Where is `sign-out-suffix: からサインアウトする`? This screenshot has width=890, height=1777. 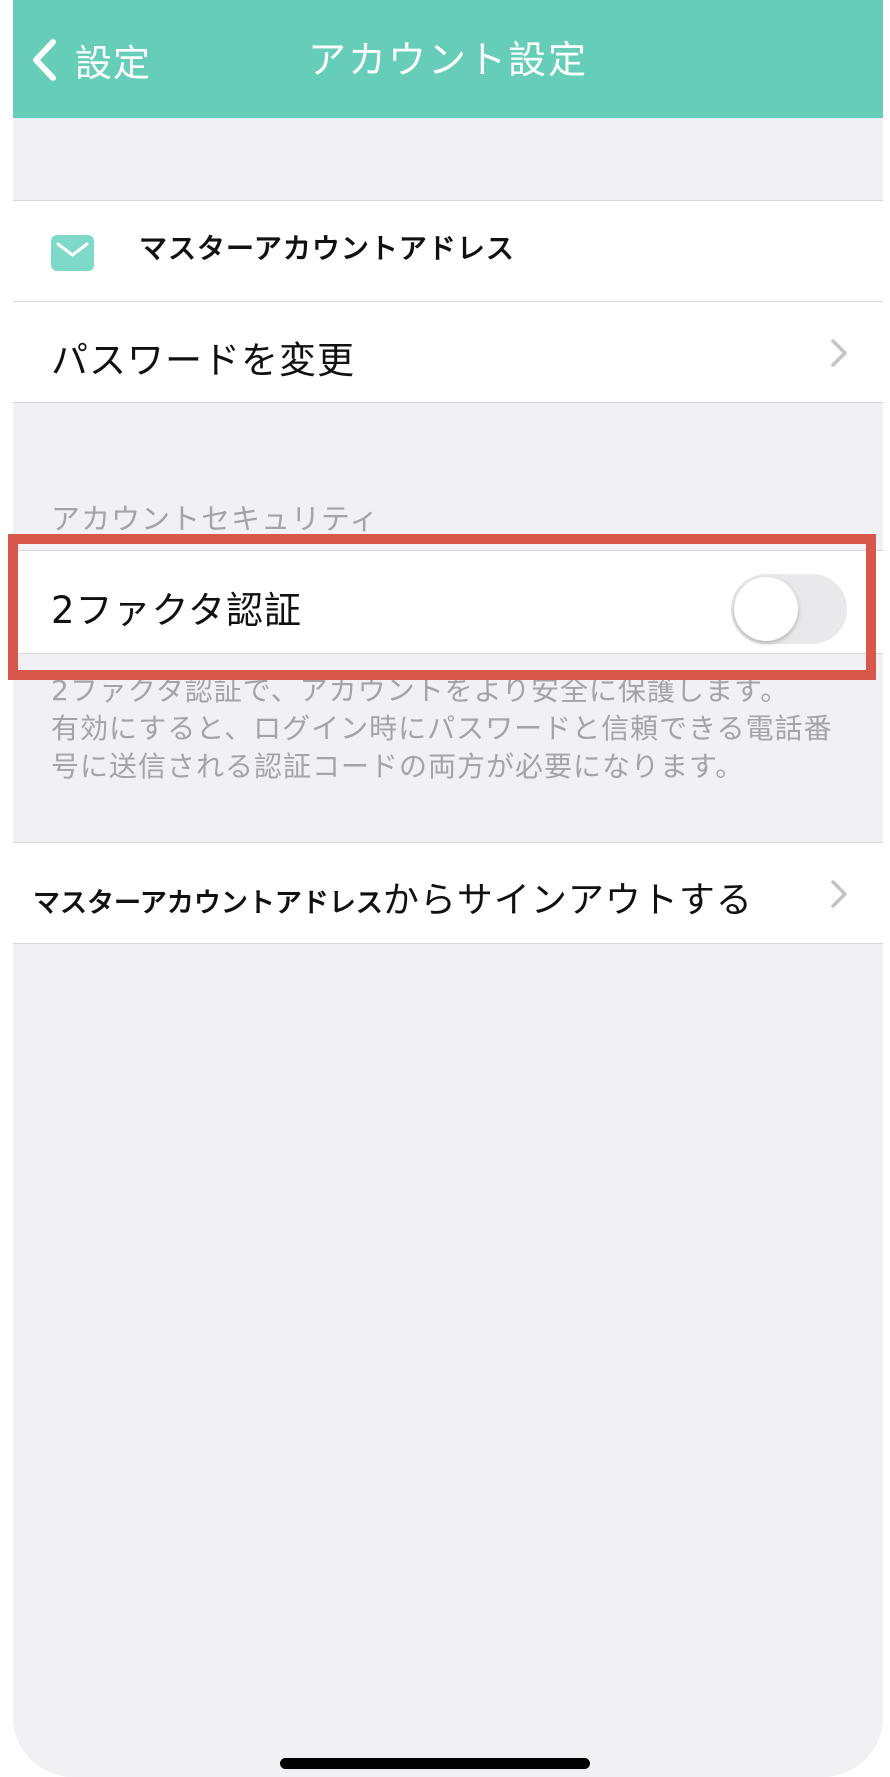
sign-out-suffix: からサインアウトする is located at coordinates (567, 900).